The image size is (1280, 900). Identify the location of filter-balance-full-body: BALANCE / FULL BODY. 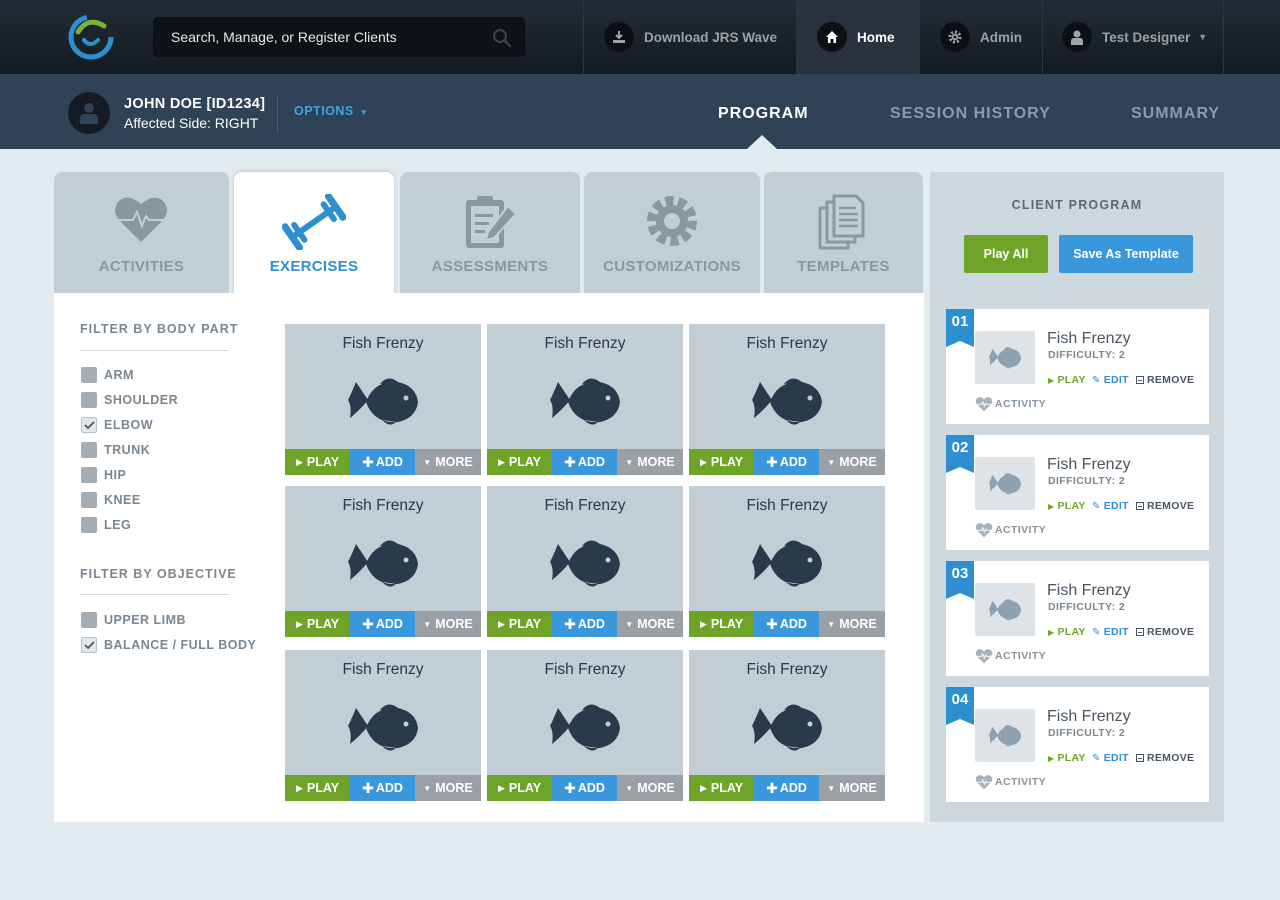
(168, 645).